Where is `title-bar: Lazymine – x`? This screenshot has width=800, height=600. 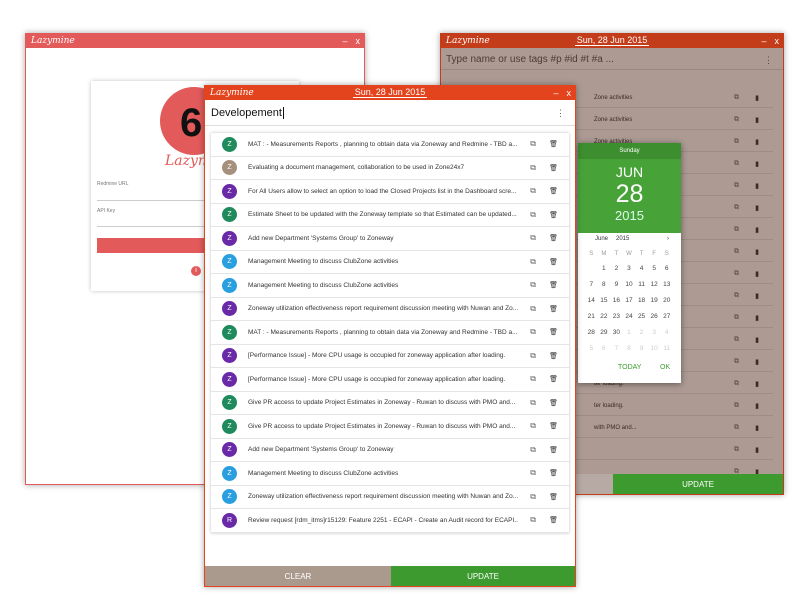 title-bar: Lazymine – x is located at coordinates (195, 41).